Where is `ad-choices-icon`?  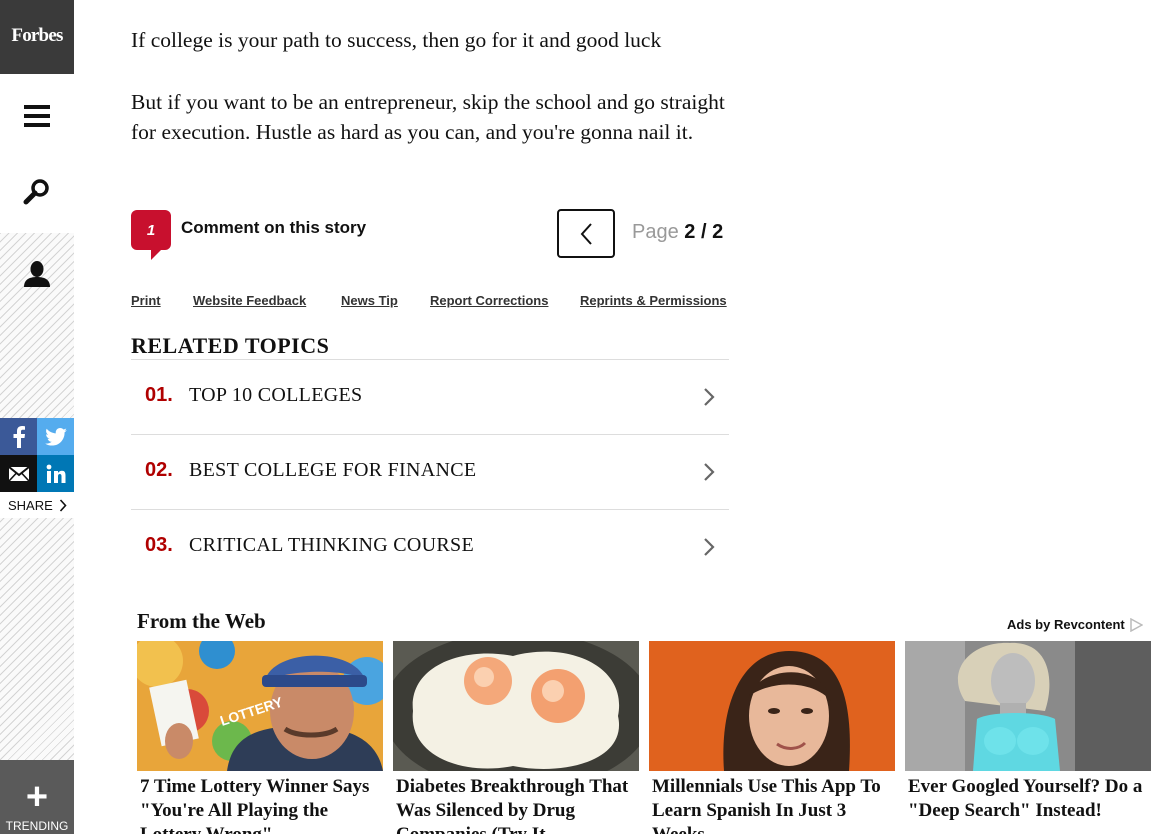
ad-choices-icon is located at coordinates (1136, 624).